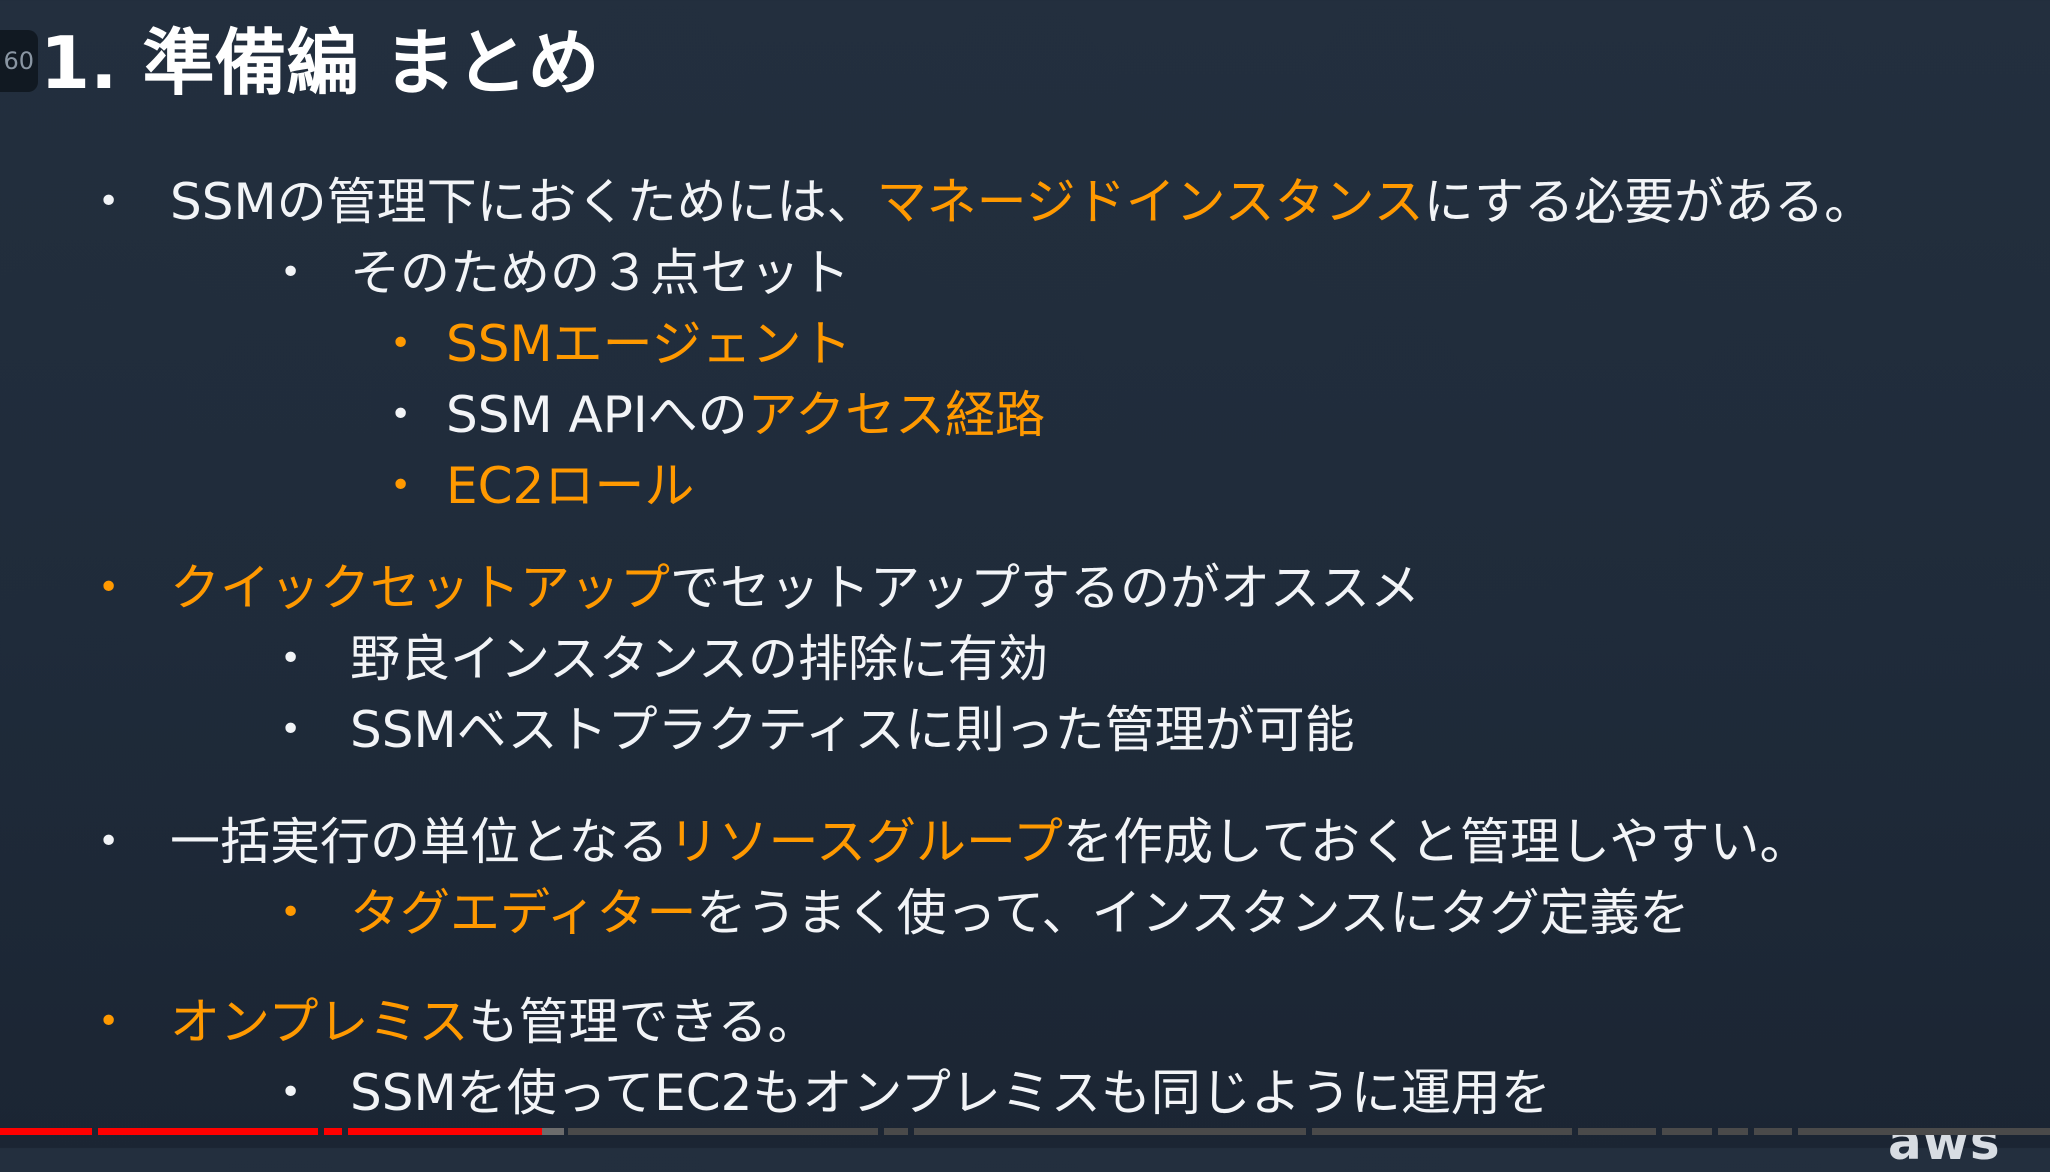 The width and height of the screenshot is (2050, 1172). I want to click on section1-item-agent: SSMエージェント, so click(649, 344).